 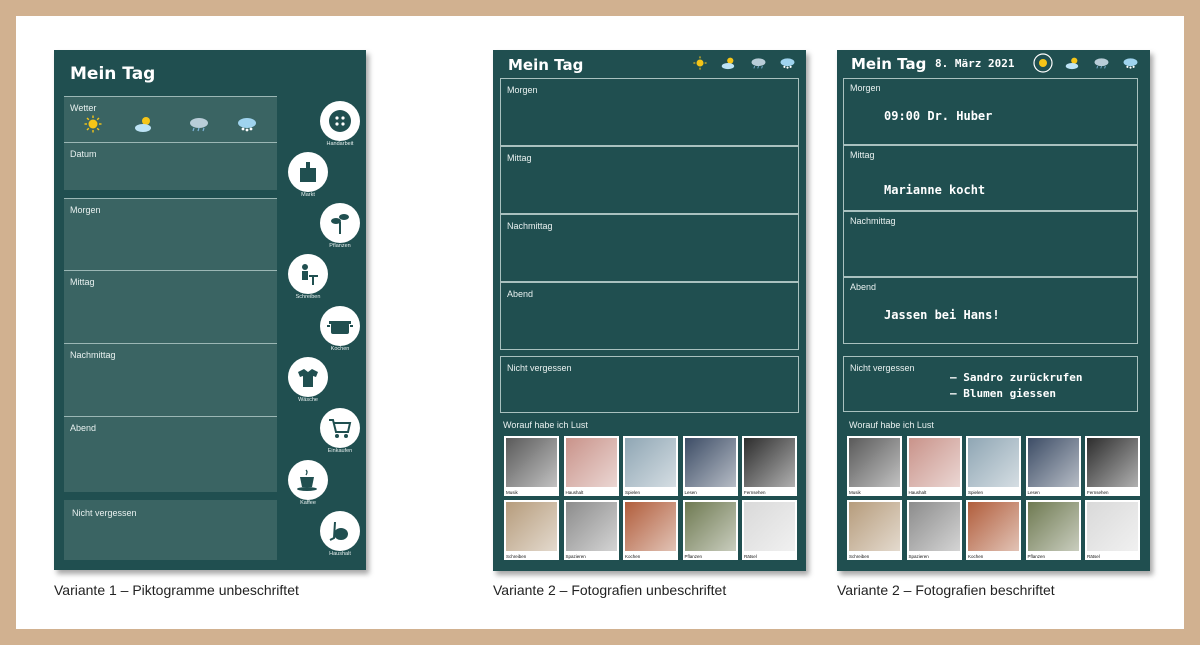 I want to click on photo-label: Spazieren, so click(x=575, y=556).